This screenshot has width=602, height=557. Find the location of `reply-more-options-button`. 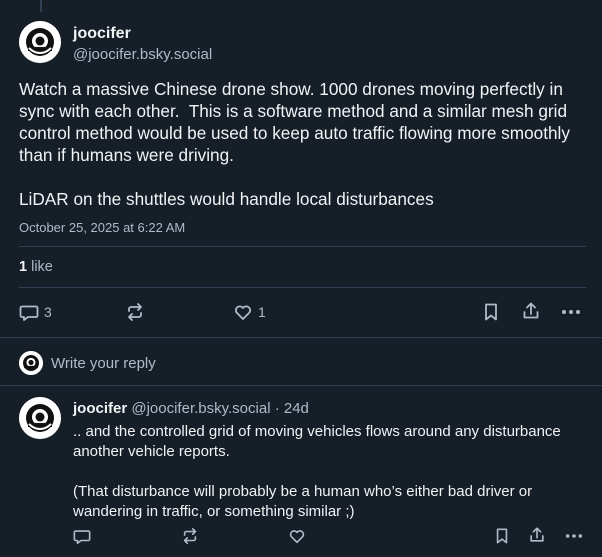

reply-more-options-button is located at coordinates (574, 536).